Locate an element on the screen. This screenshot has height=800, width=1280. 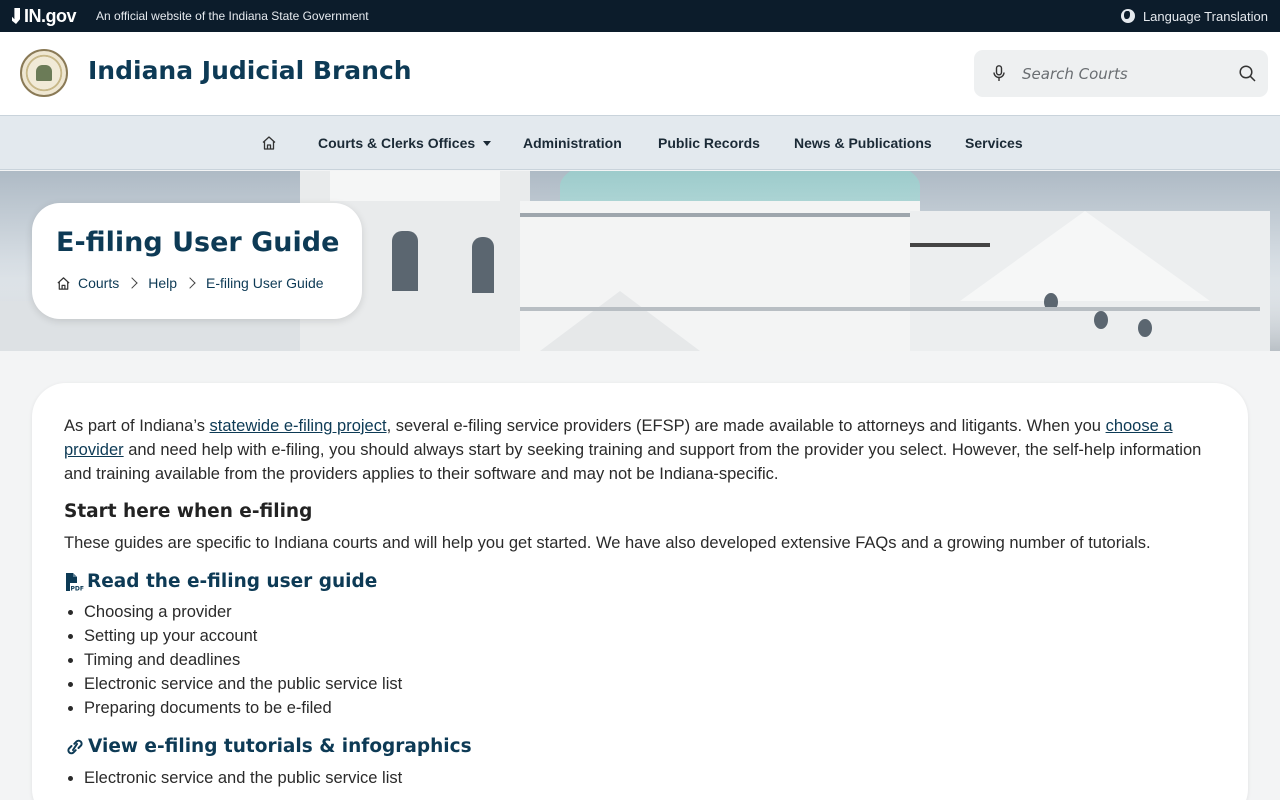
tutorials-link-label: View e-filing tutorials & infographics is located at coordinates (280, 746).